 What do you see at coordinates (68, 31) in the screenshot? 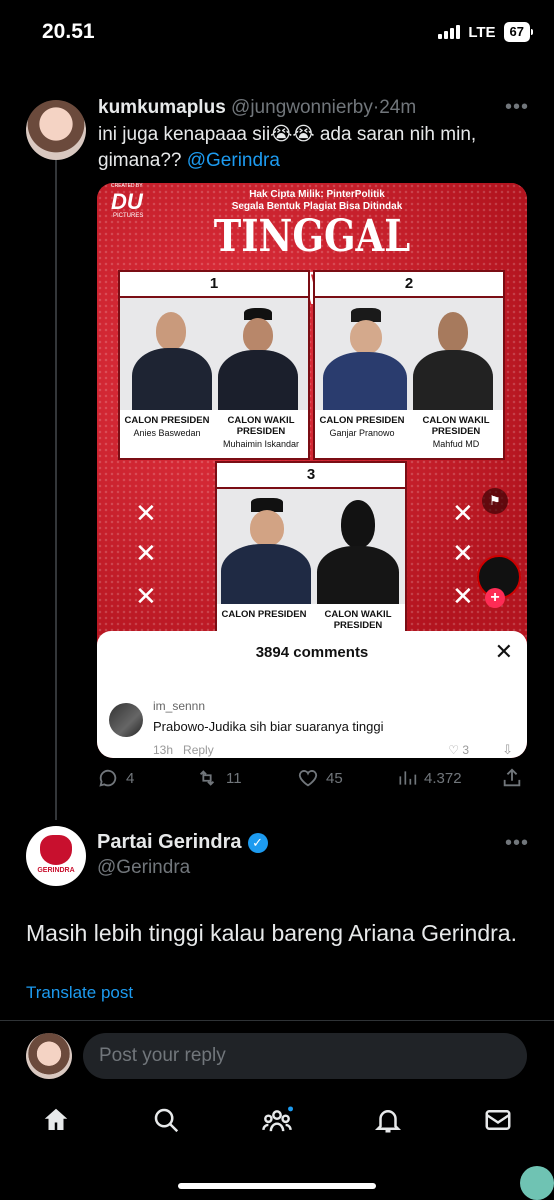
I see `status-time: 20.51` at bounding box center [68, 31].